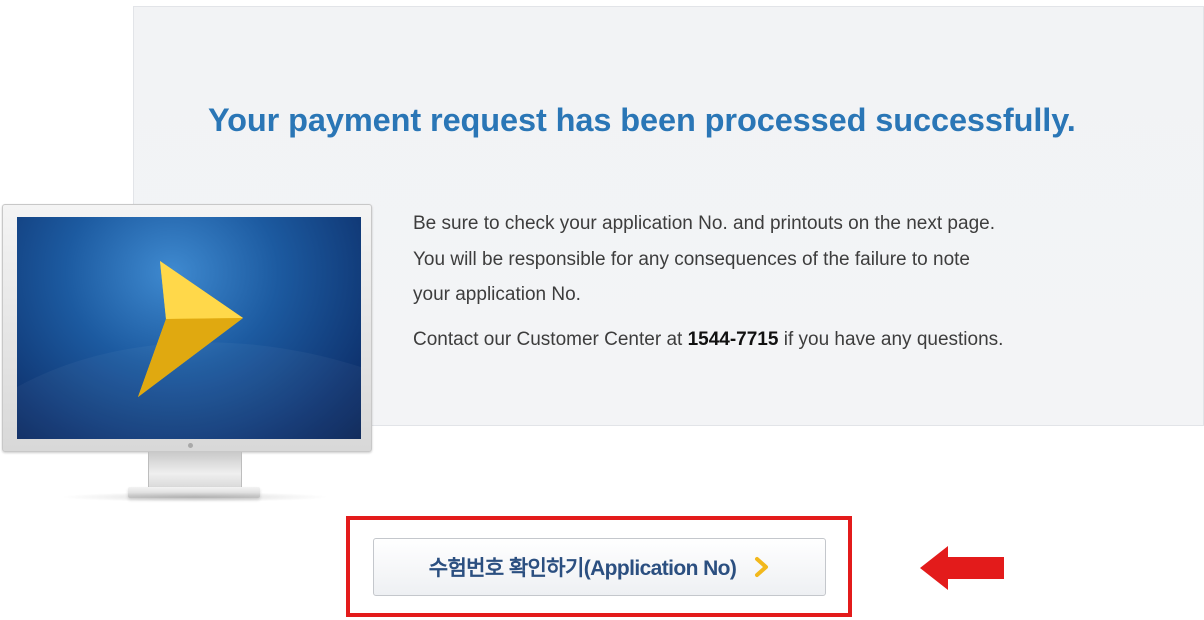 Image resolution: width=1204 pixels, height=620 pixels. I want to click on contact-prefix: Contact our Customer Center at, so click(550, 339).